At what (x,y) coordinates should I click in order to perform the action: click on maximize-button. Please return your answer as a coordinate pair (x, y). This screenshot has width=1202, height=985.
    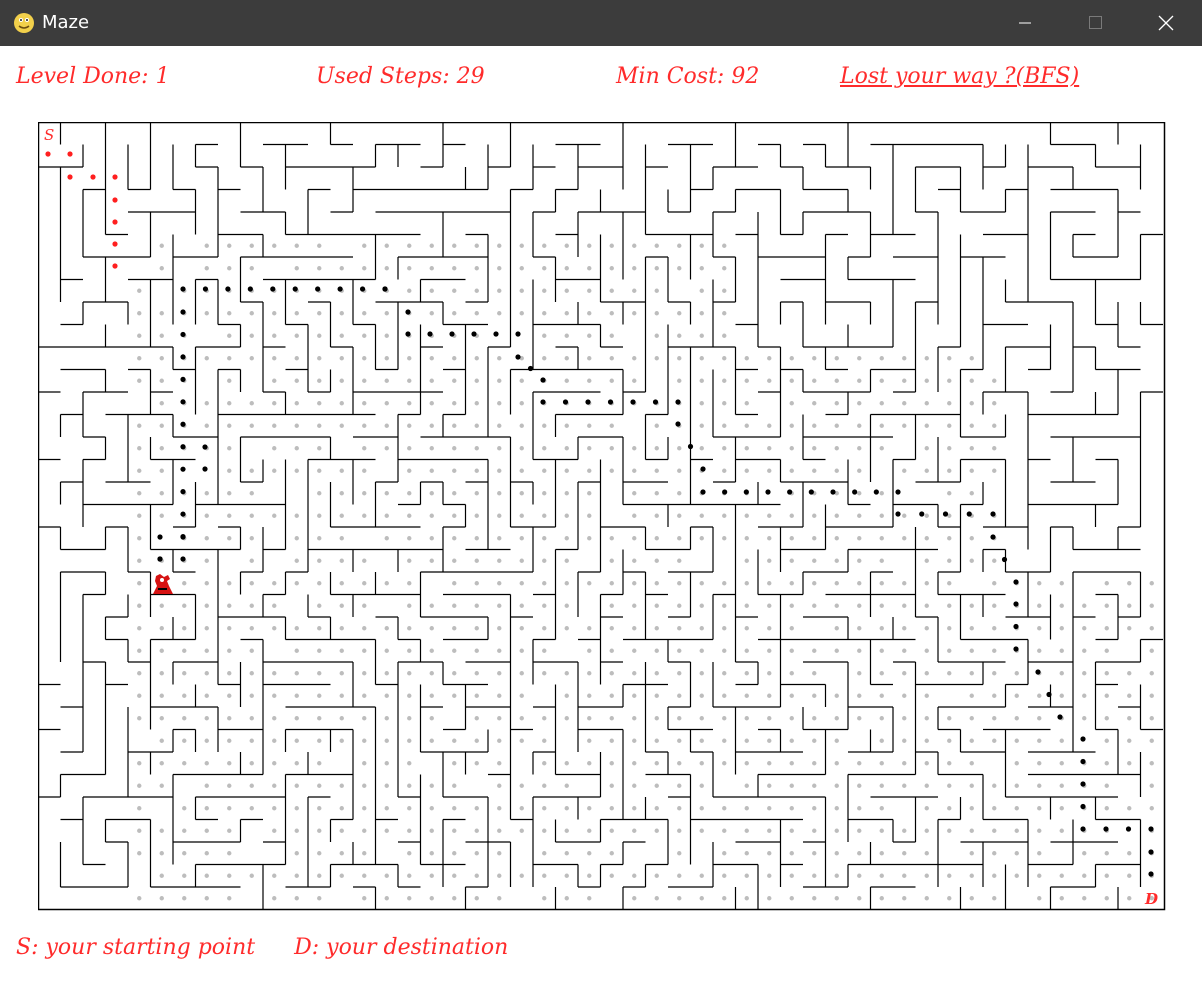
    Looking at the image, I should click on (1095, 23).